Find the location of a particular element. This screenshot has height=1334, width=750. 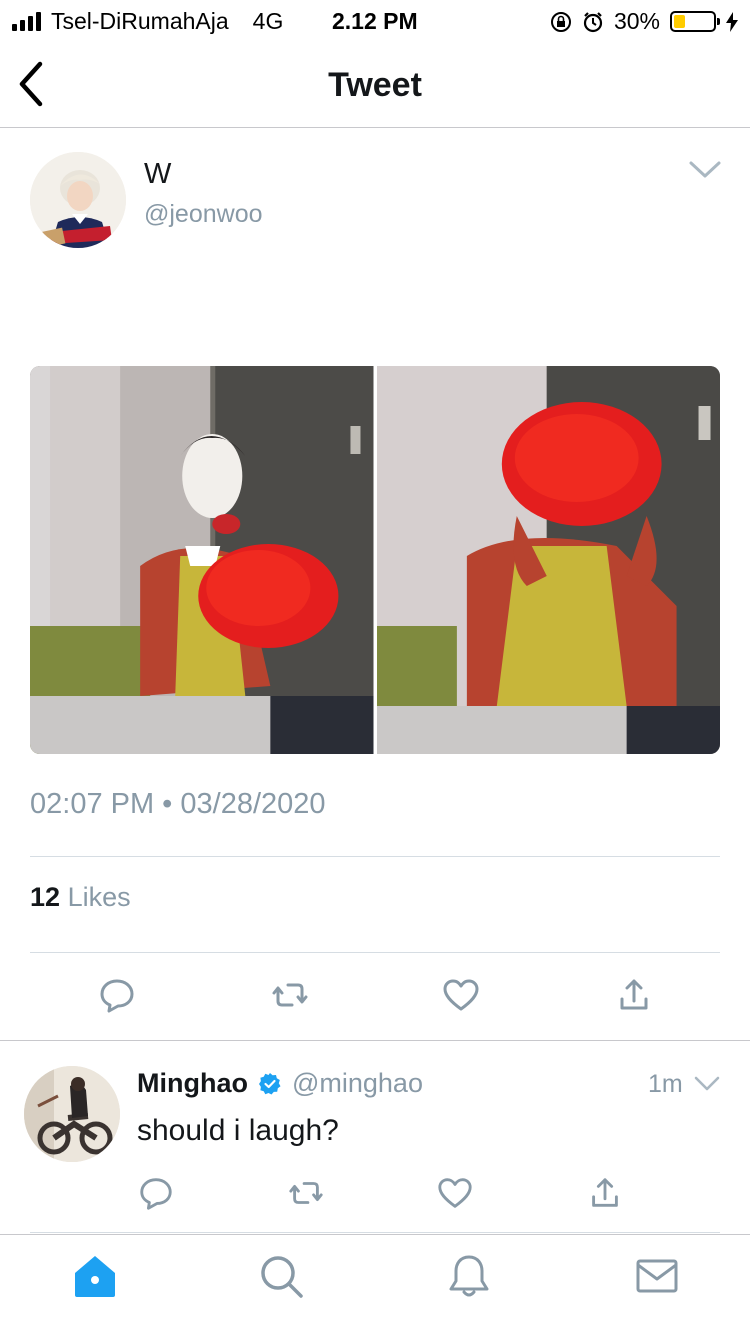

search-icon is located at coordinates (282, 1277).